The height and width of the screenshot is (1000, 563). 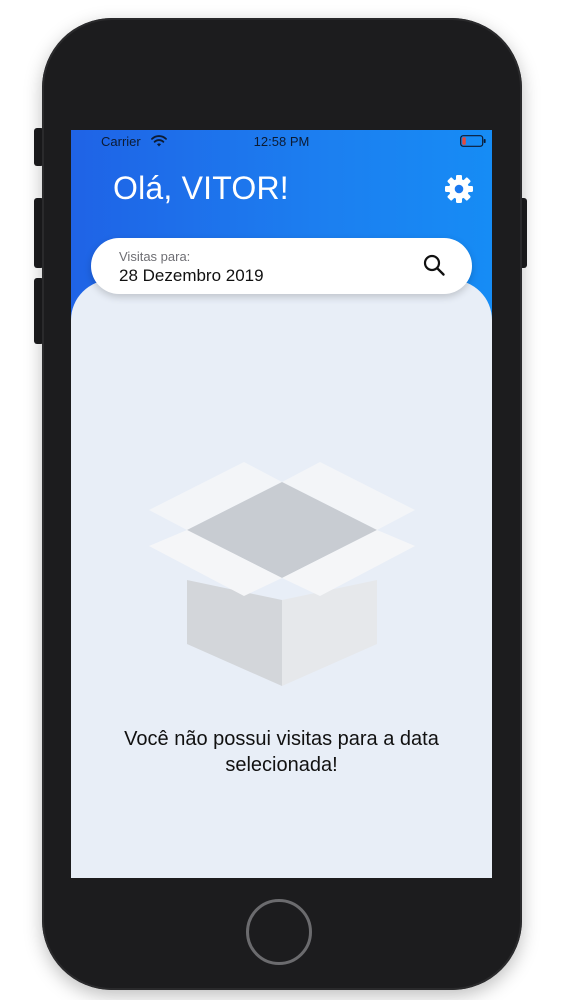 What do you see at coordinates (191, 275) in the screenshot?
I see `selected-date: 28 Dezembro 2019` at bounding box center [191, 275].